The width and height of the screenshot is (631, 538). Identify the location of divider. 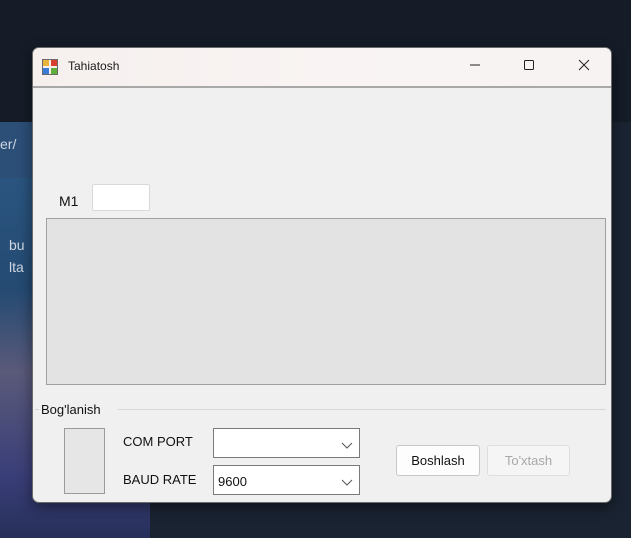
(322, 87).